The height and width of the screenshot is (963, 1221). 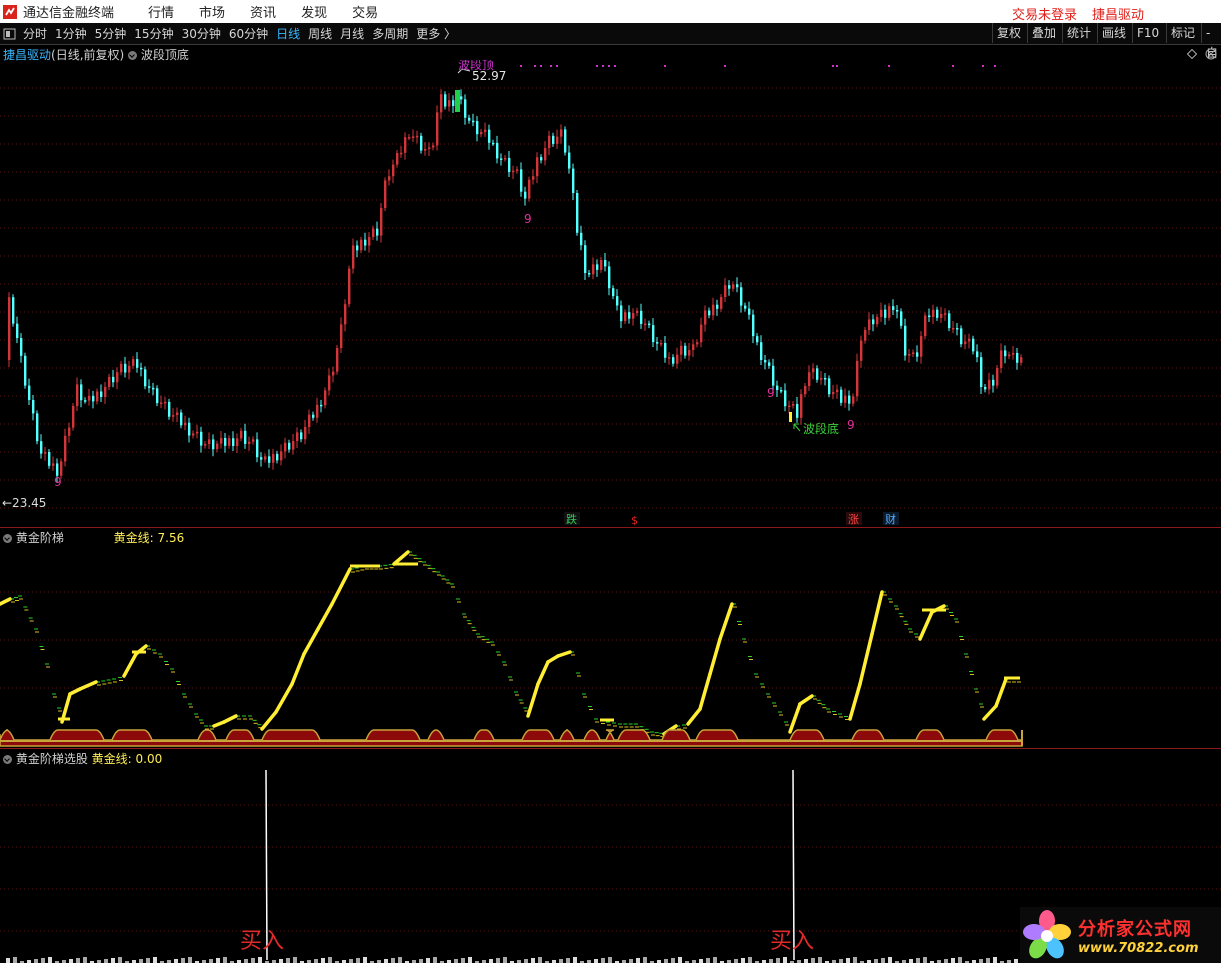 What do you see at coordinates (161, 11) in the screenshot?
I see `menu-quotes: 行情` at bounding box center [161, 11].